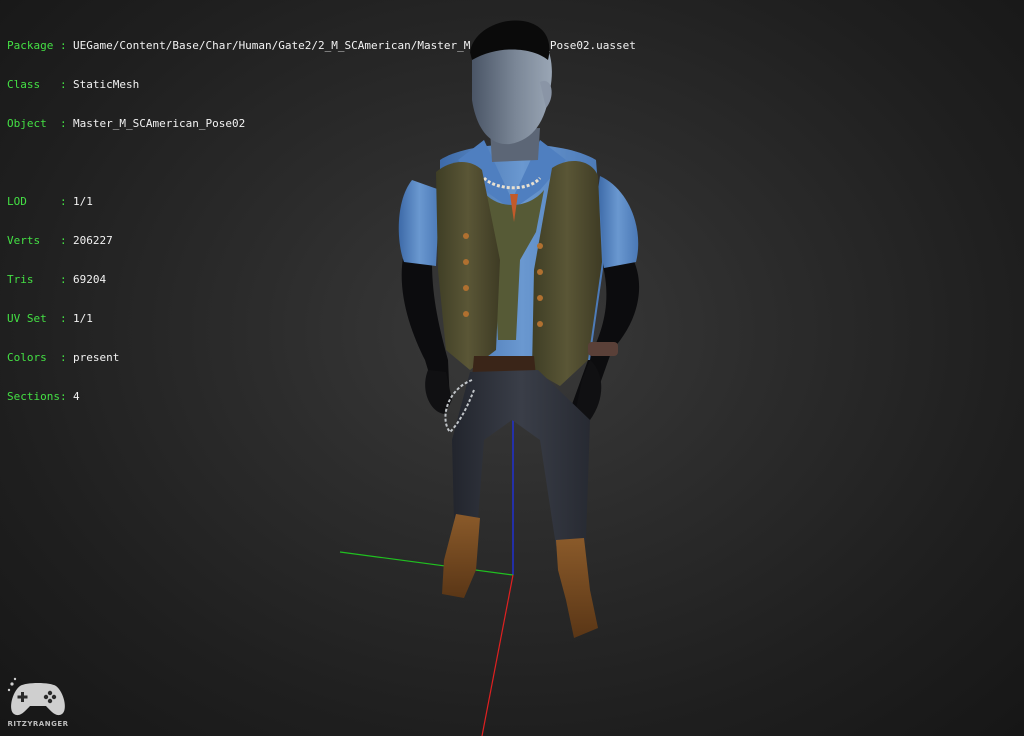  I want to click on right-boot, so click(577, 588).